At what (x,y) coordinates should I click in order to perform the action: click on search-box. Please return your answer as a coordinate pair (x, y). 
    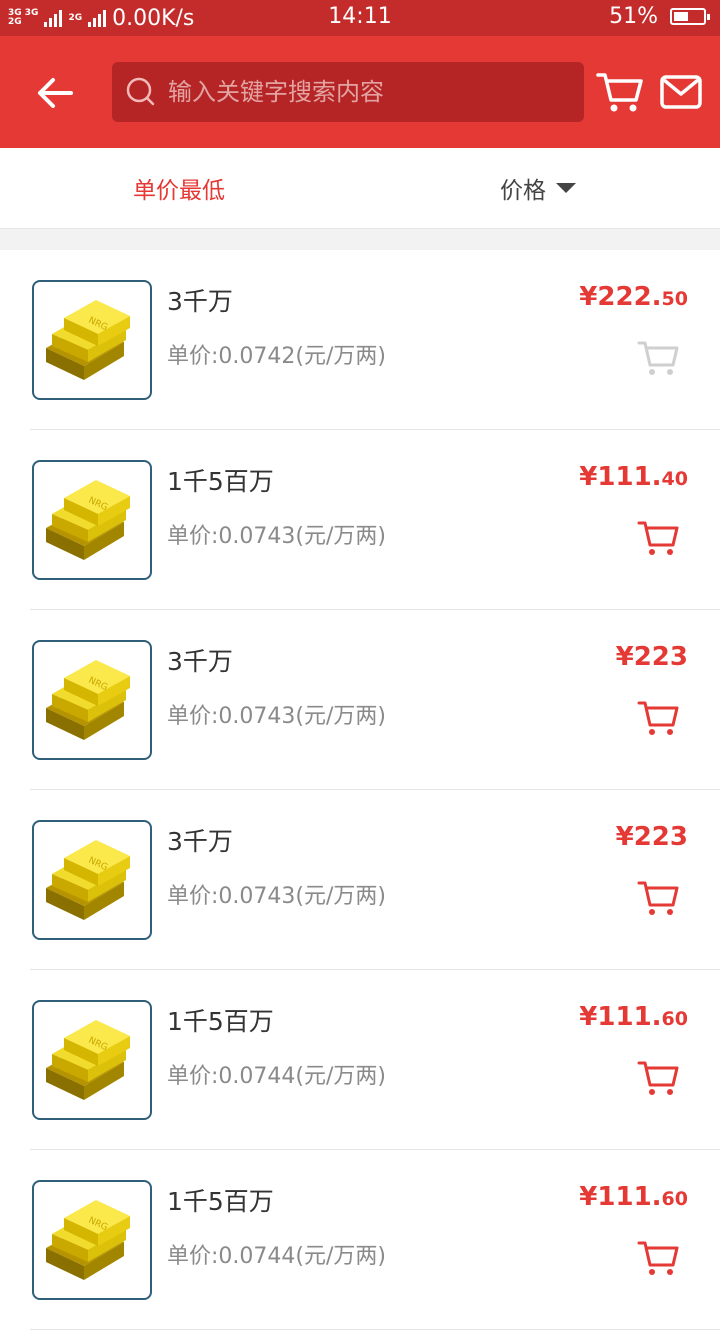
    Looking at the image, I should click on (348, 92).